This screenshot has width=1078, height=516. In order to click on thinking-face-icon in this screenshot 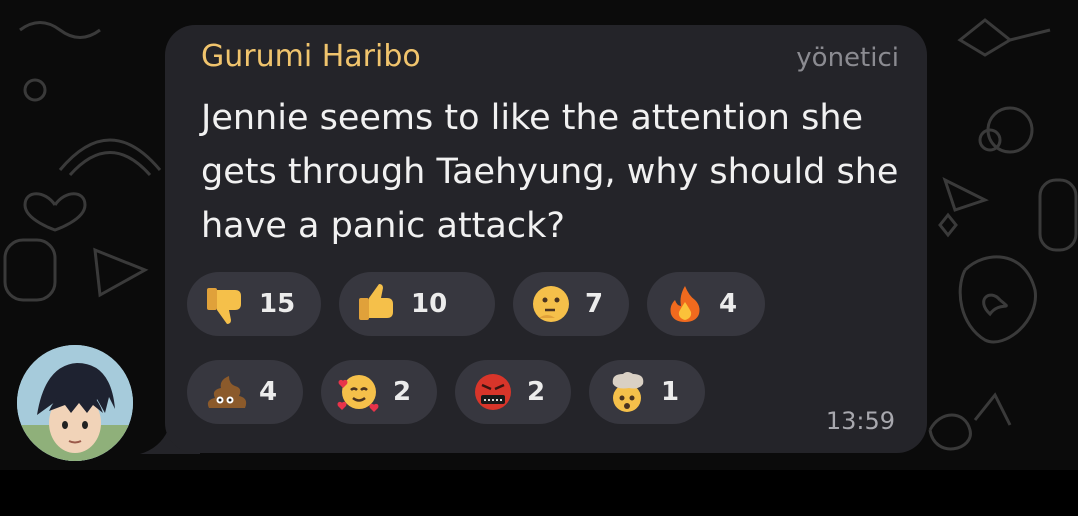, I will do `click(551, 304)`.